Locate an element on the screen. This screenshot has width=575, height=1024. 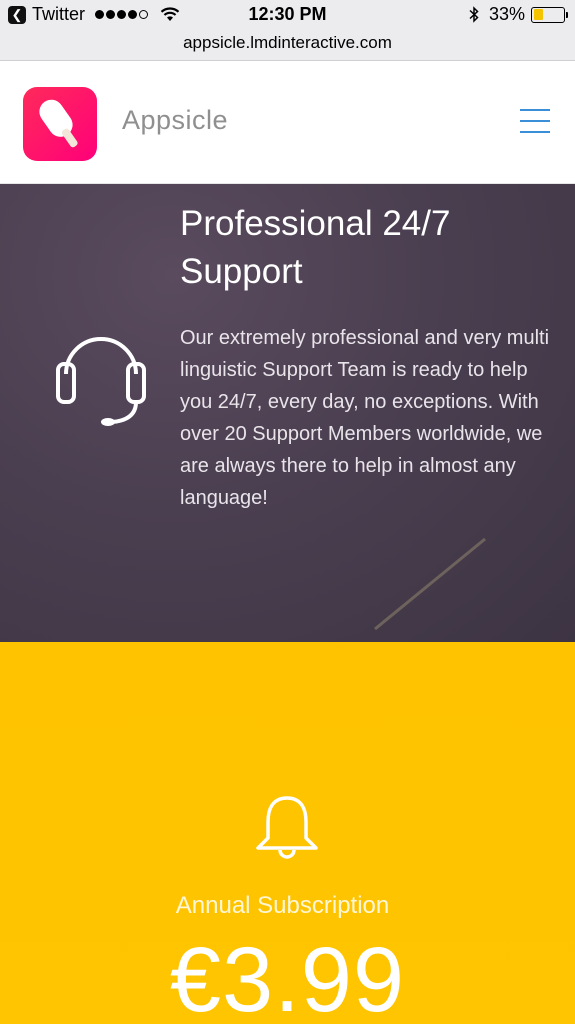
site-header: Appsicle is located at coordinates (287, 122).